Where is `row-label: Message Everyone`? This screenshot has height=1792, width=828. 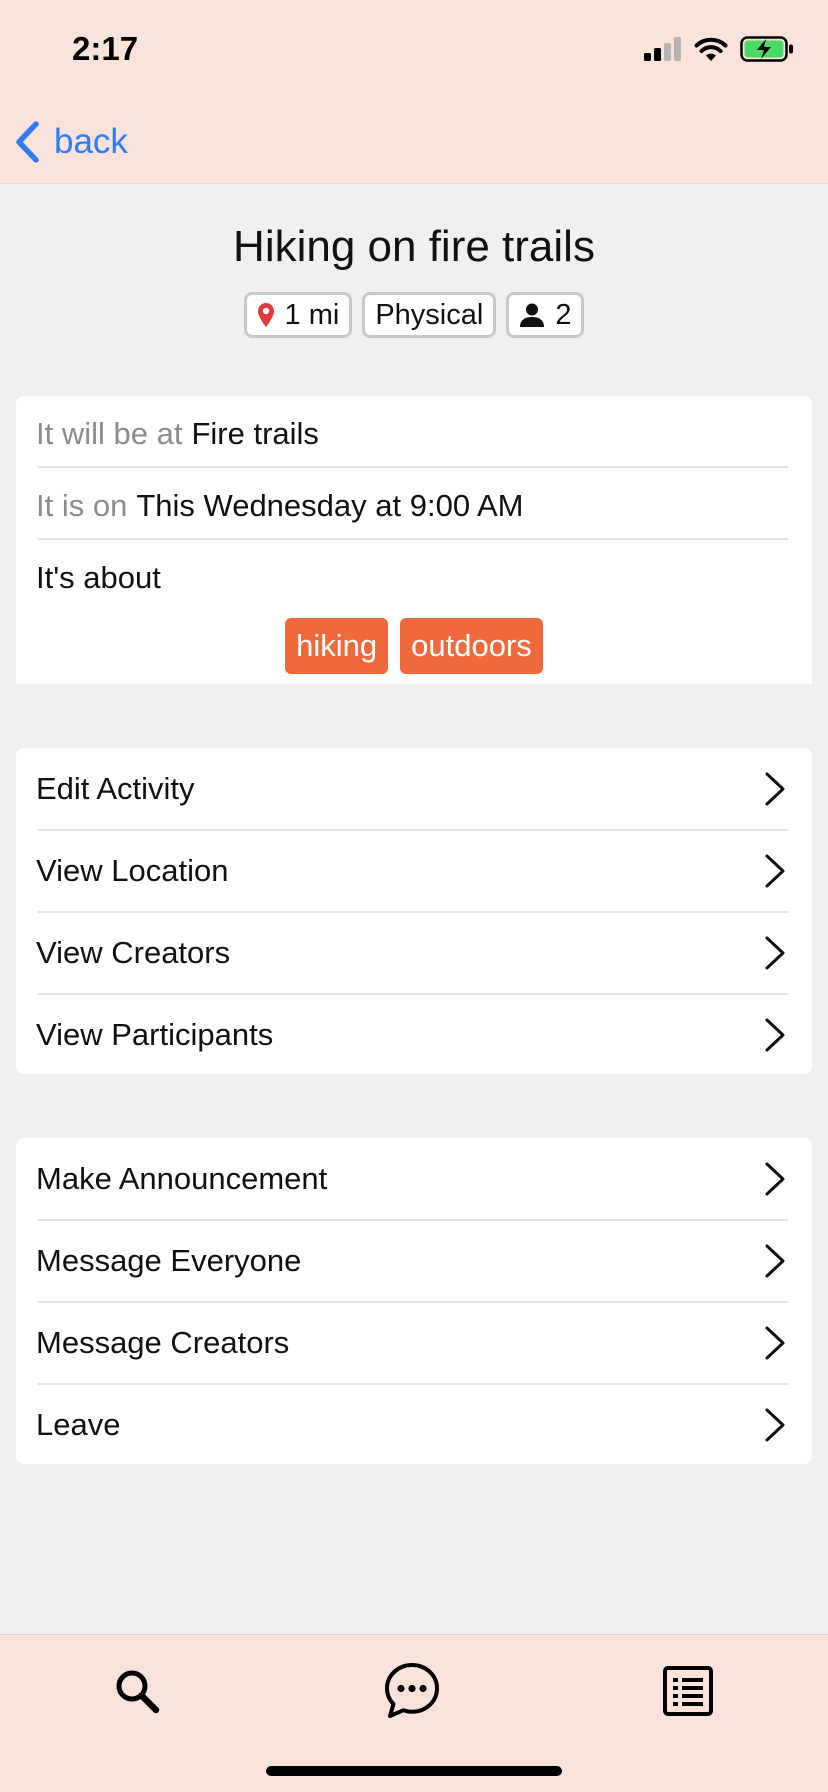 row-label: Message Everyone is located at coordinates (169, 1260).